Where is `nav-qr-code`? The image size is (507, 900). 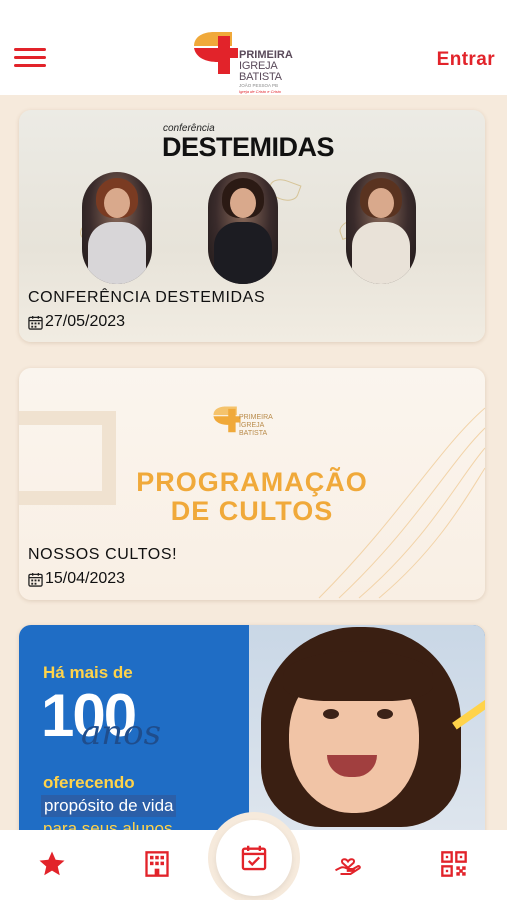
nav-qr-code is located at coordinates (454, 864).